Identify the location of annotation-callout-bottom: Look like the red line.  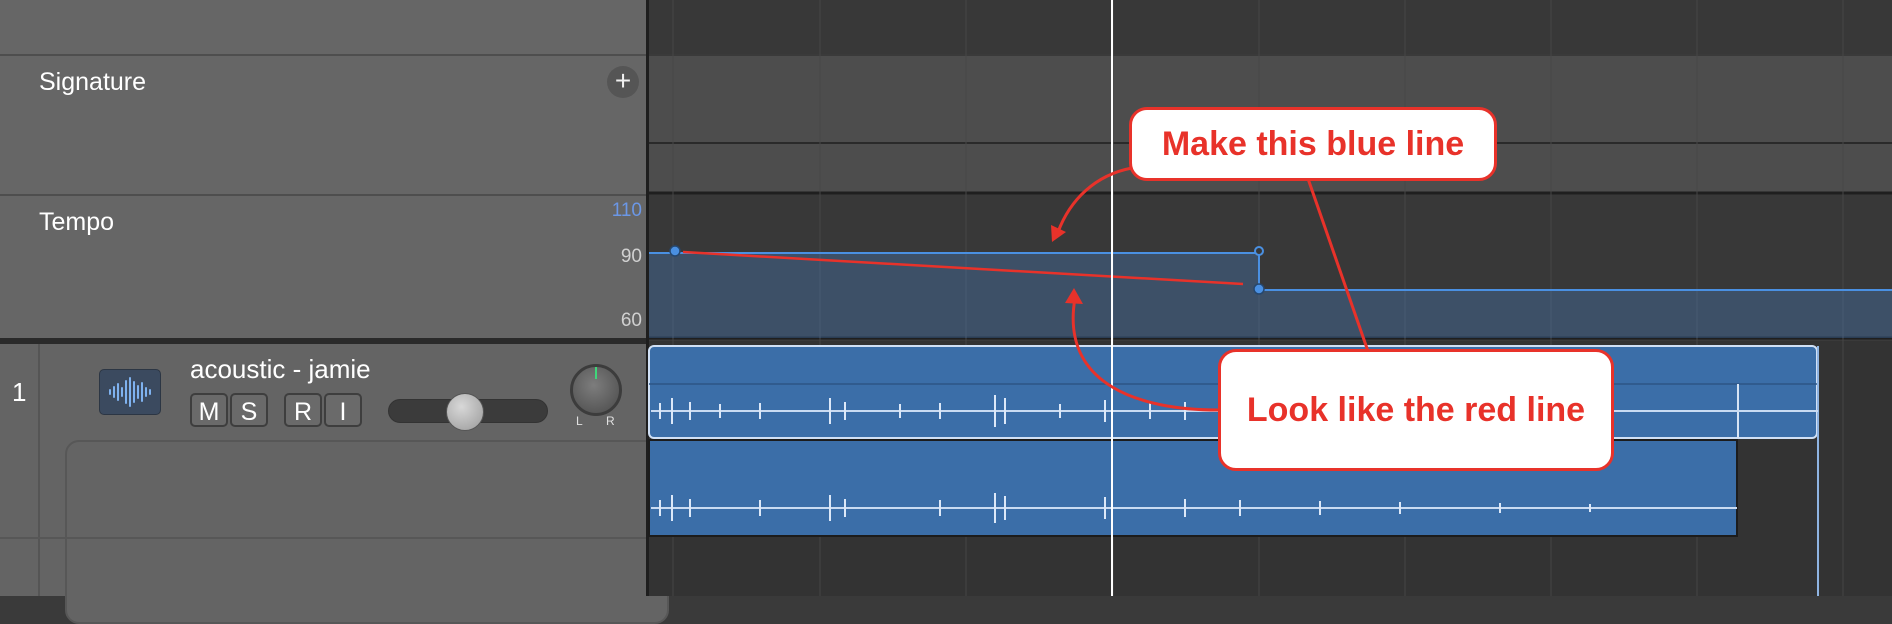
(1416, 410).